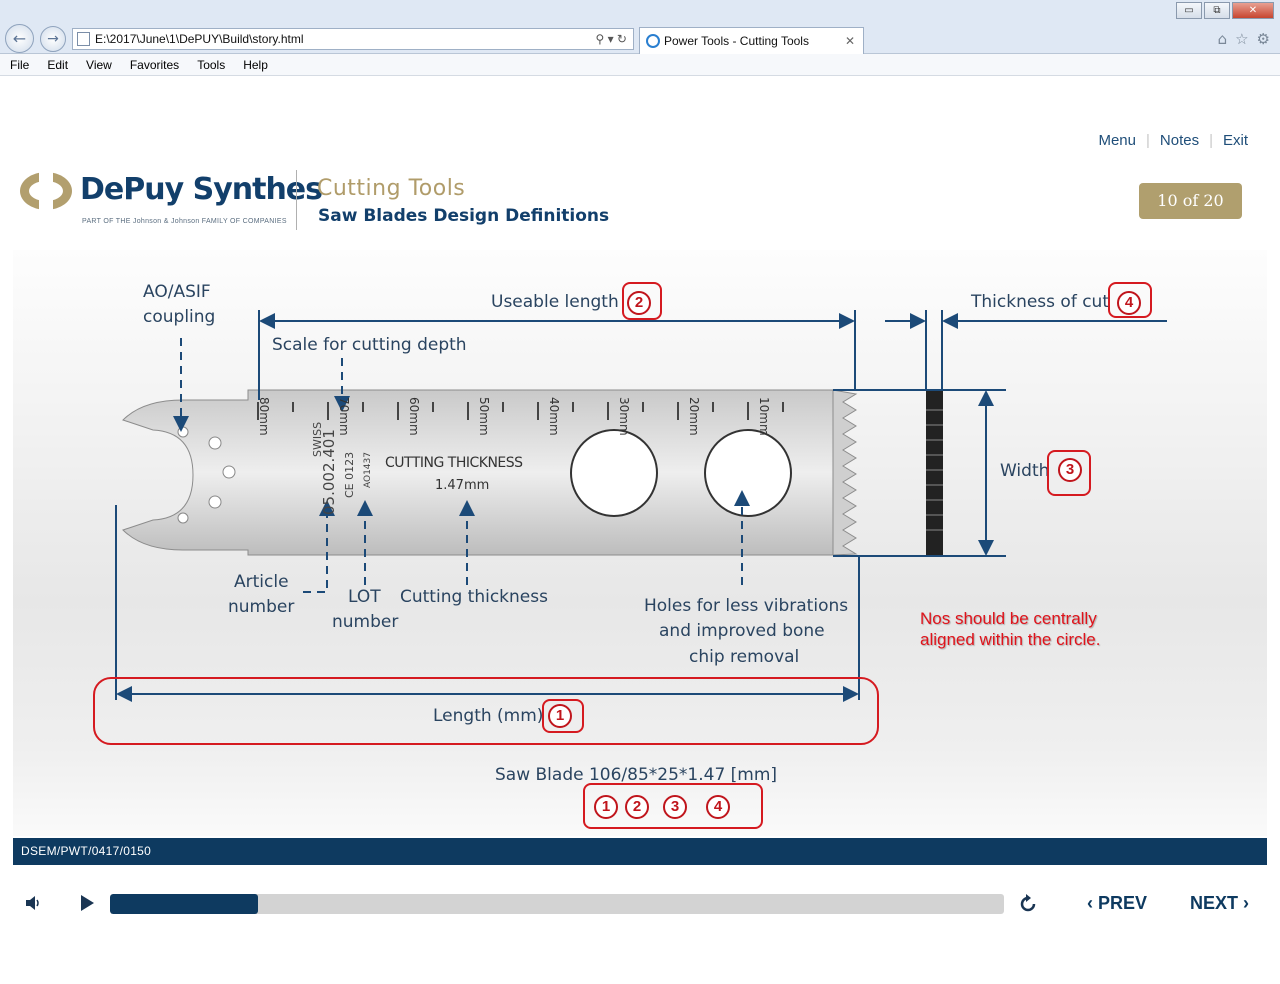  I want to click on window-controls: ▭ ⧉ ✕, so click(1225, 10).